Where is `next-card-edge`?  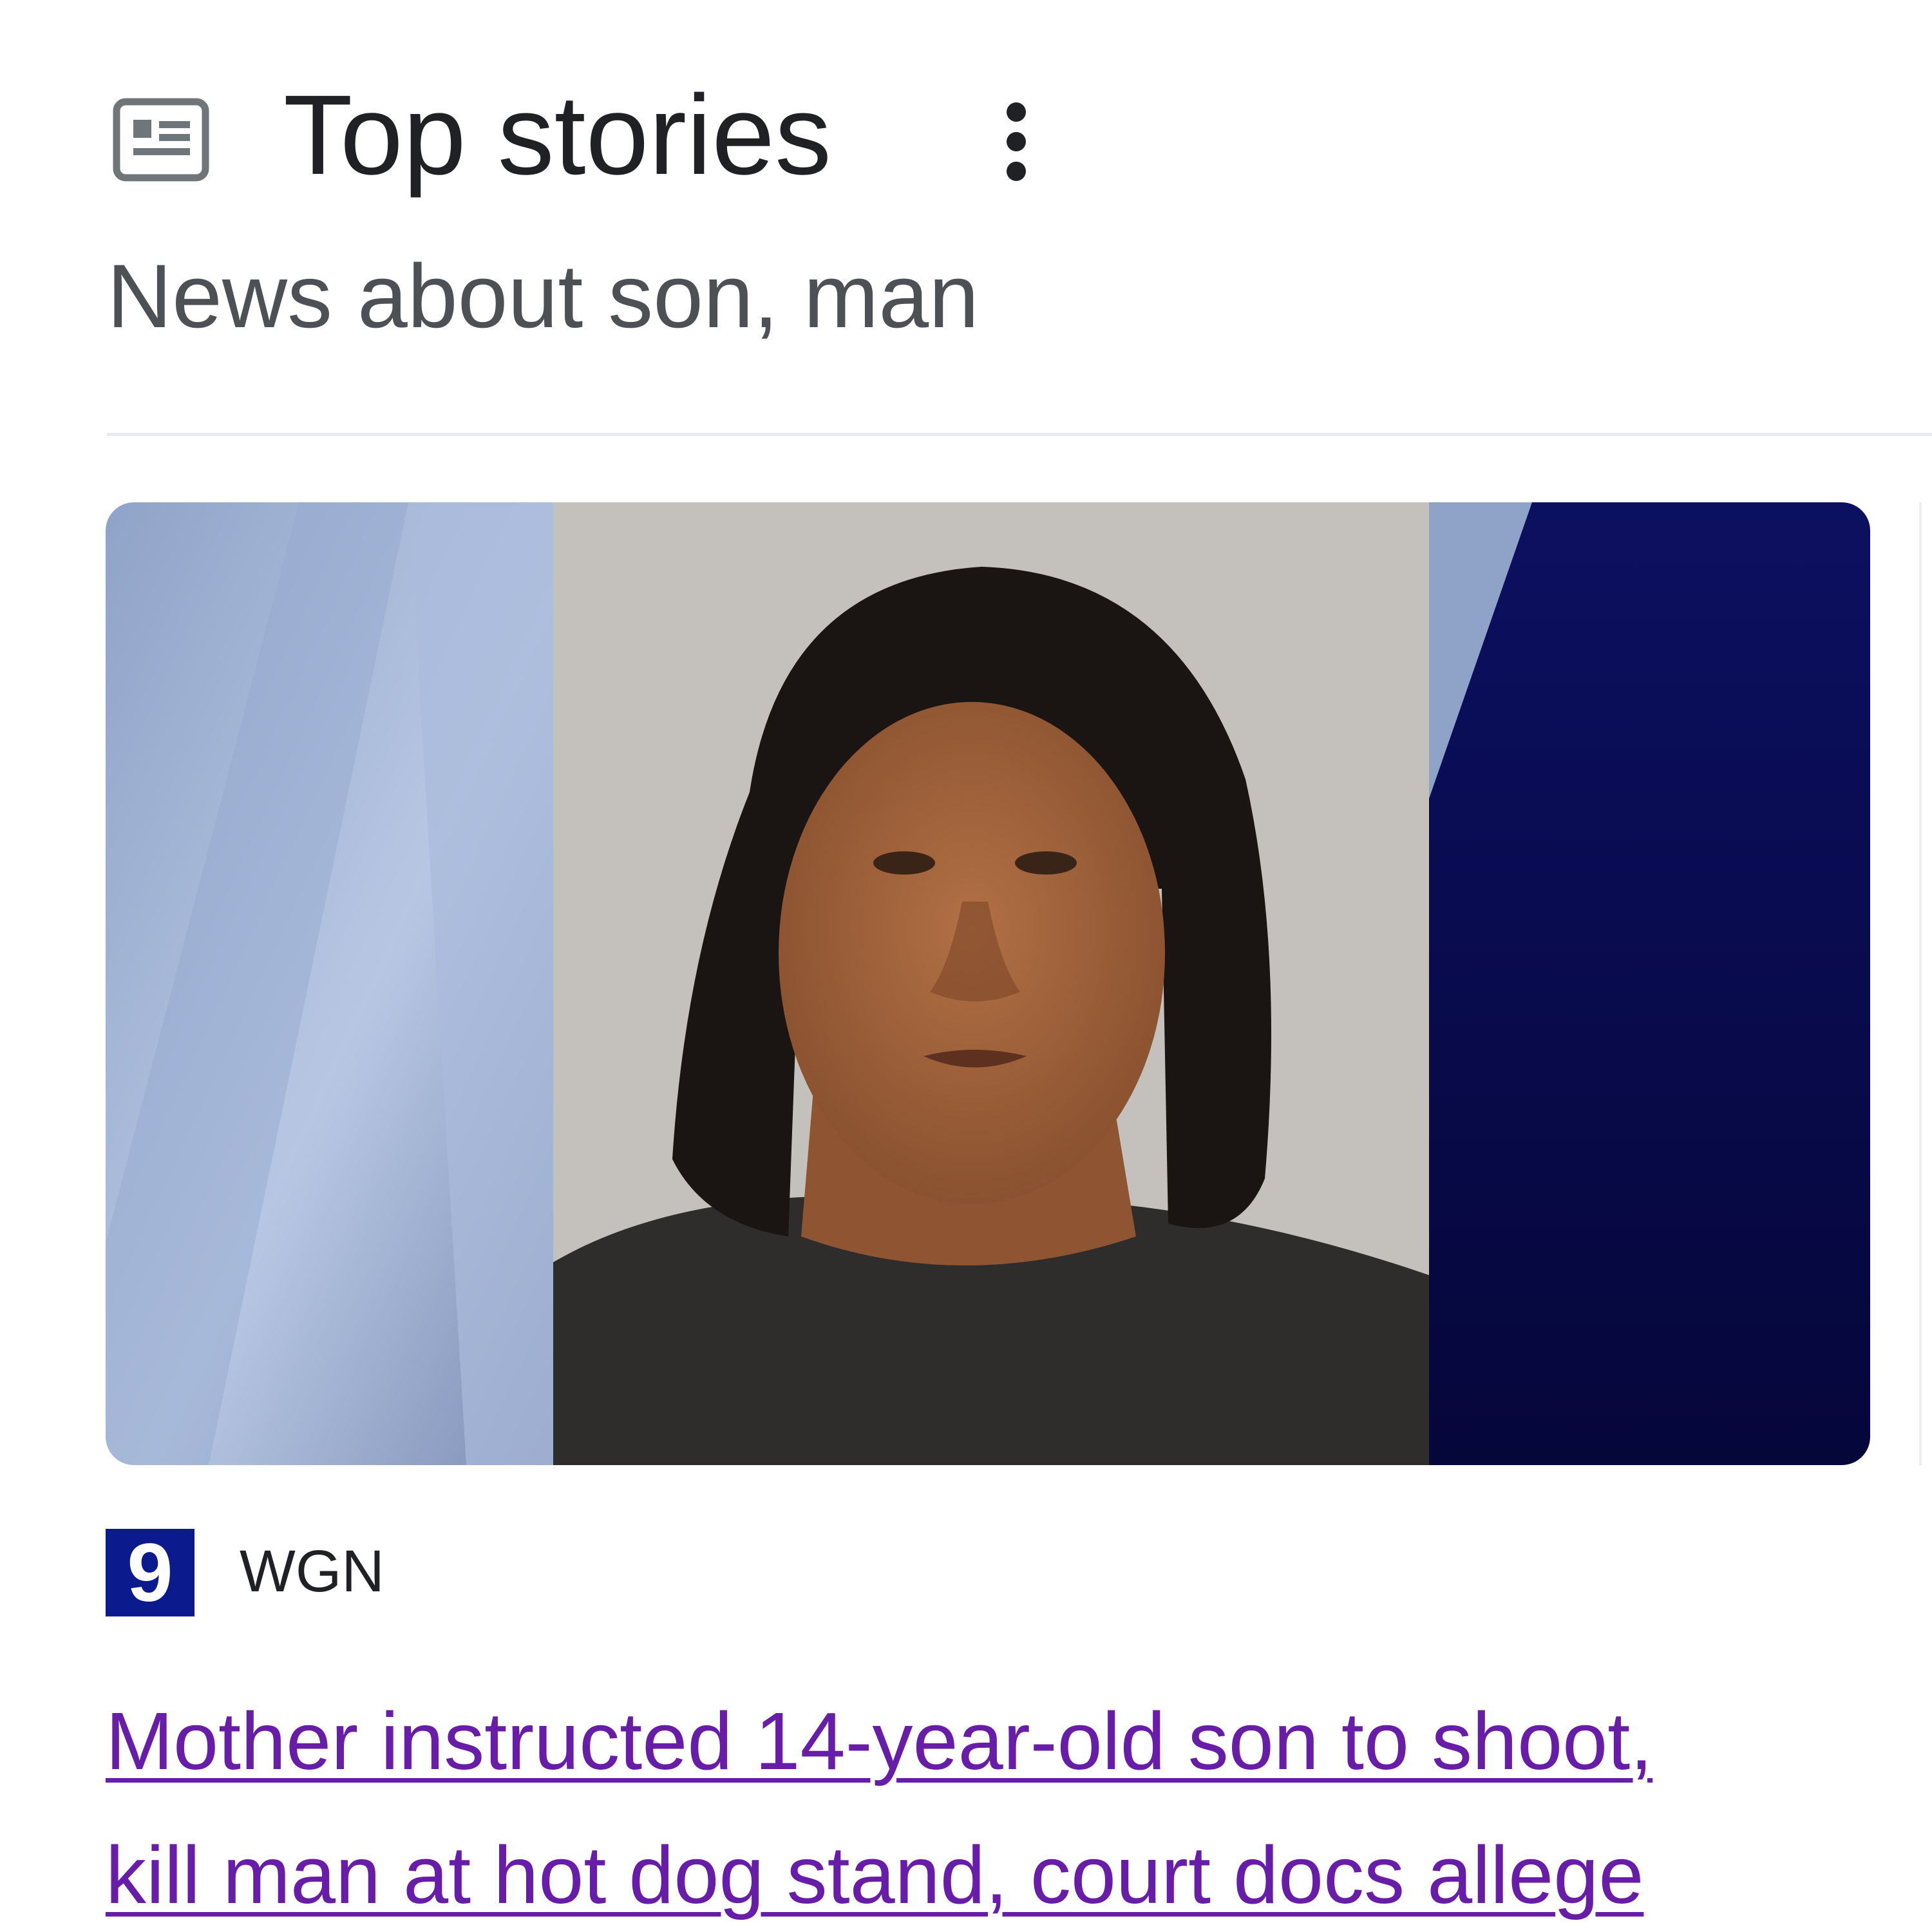
next-card-edge is located at coordinates (1921, 983).